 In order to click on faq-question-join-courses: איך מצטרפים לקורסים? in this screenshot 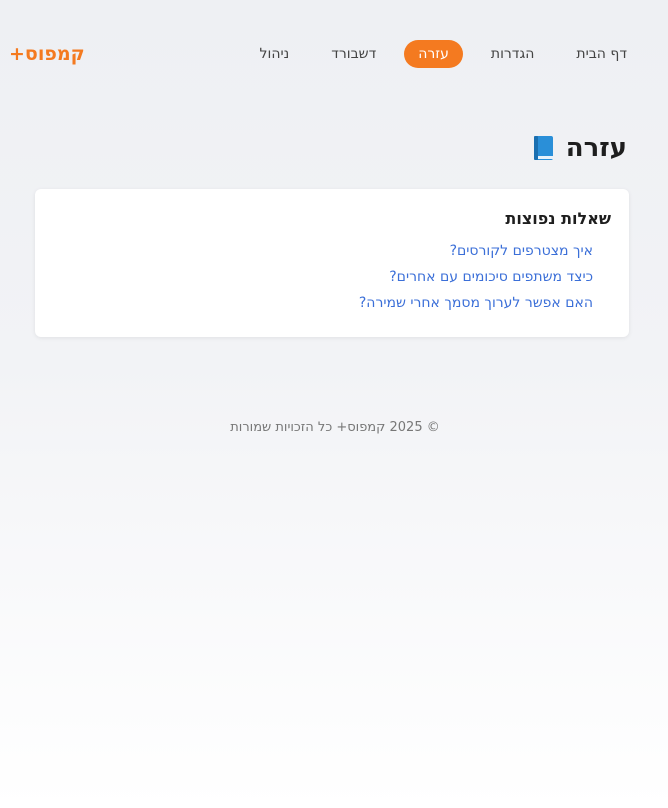, I will do `click(323, 251)`.